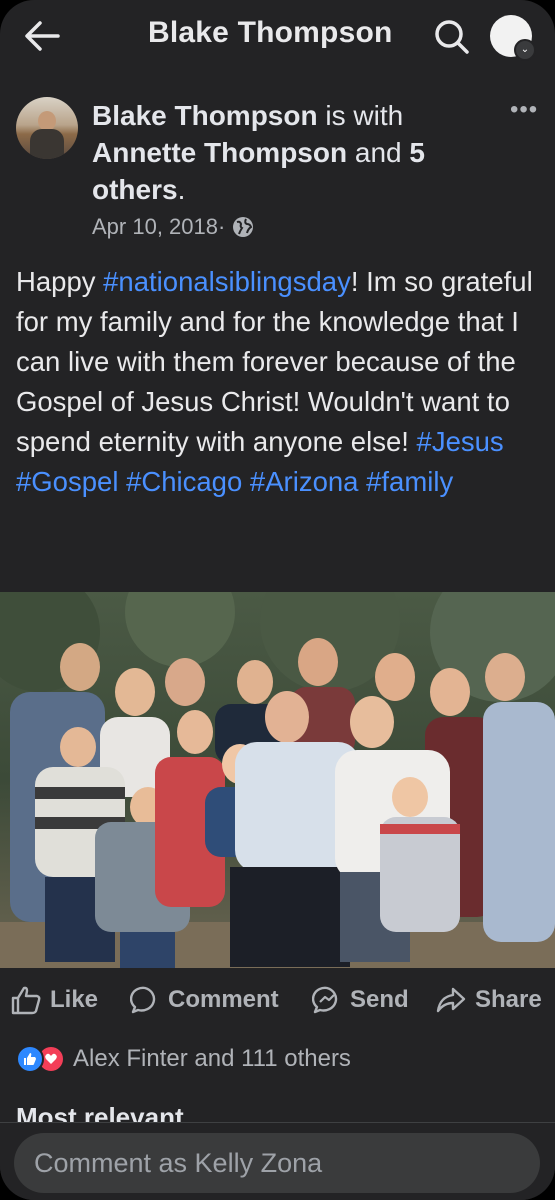 This screenshot has height=1200, width=555. Describe the element at coordinates (30, 1059) in the screenshot. I see `like-reaction-icon` at that location.